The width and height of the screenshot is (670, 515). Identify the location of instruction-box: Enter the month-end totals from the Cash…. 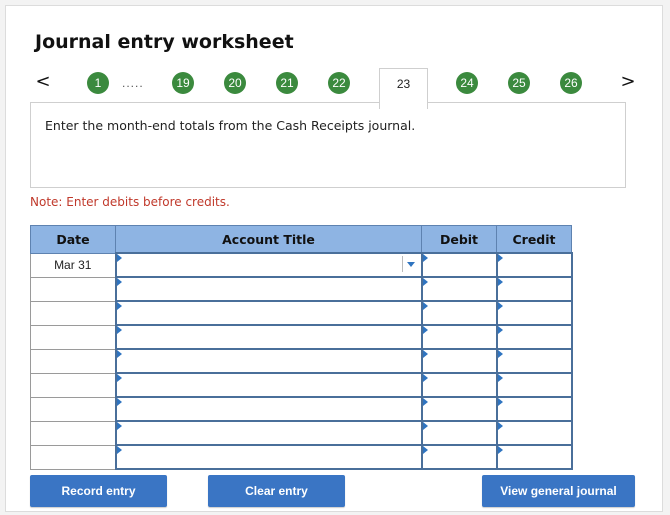
(328, 145).